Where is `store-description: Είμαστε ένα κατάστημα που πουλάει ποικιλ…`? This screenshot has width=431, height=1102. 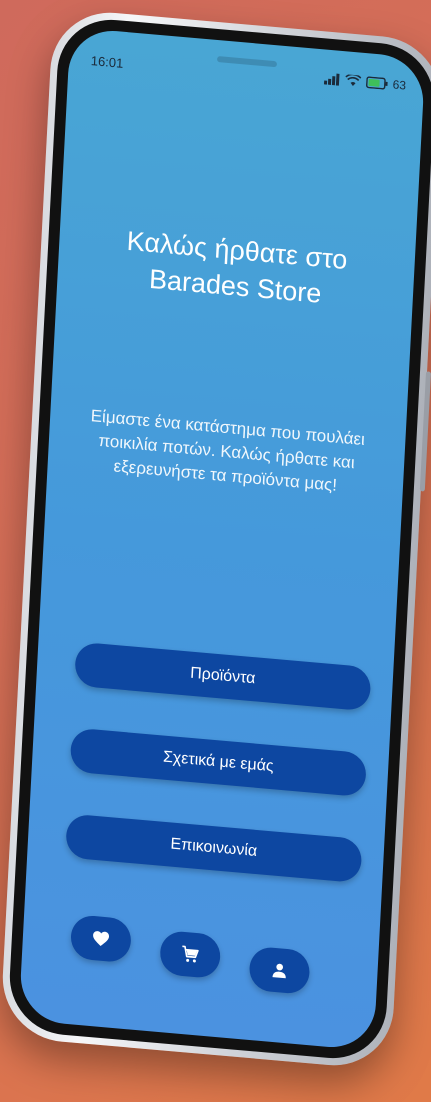 store-description: Είμαστε ένα κατάστημα που πουλάει ποικιλ… is located at coordinates (228, 450).